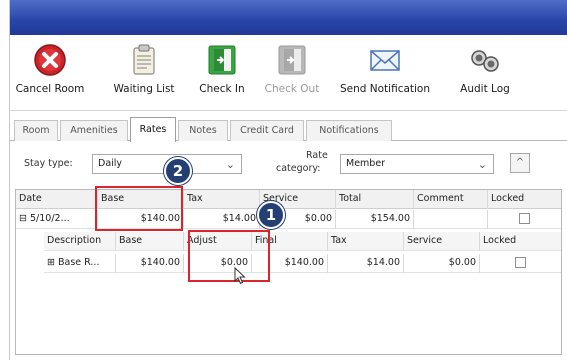 The height and width of the screenshot is (360, 567). I want to click on col-locked: Locked, so click(524, 199).